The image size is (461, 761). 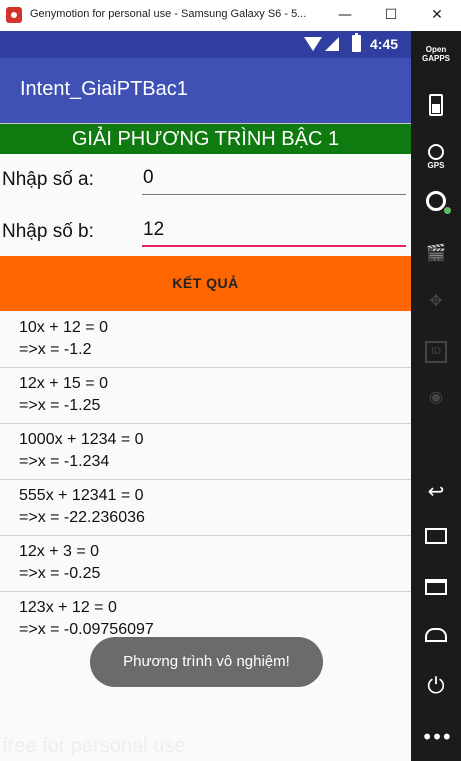 I want to click on toast-message: Phương trình vô nghiệm!, so click(x=206, y=662).